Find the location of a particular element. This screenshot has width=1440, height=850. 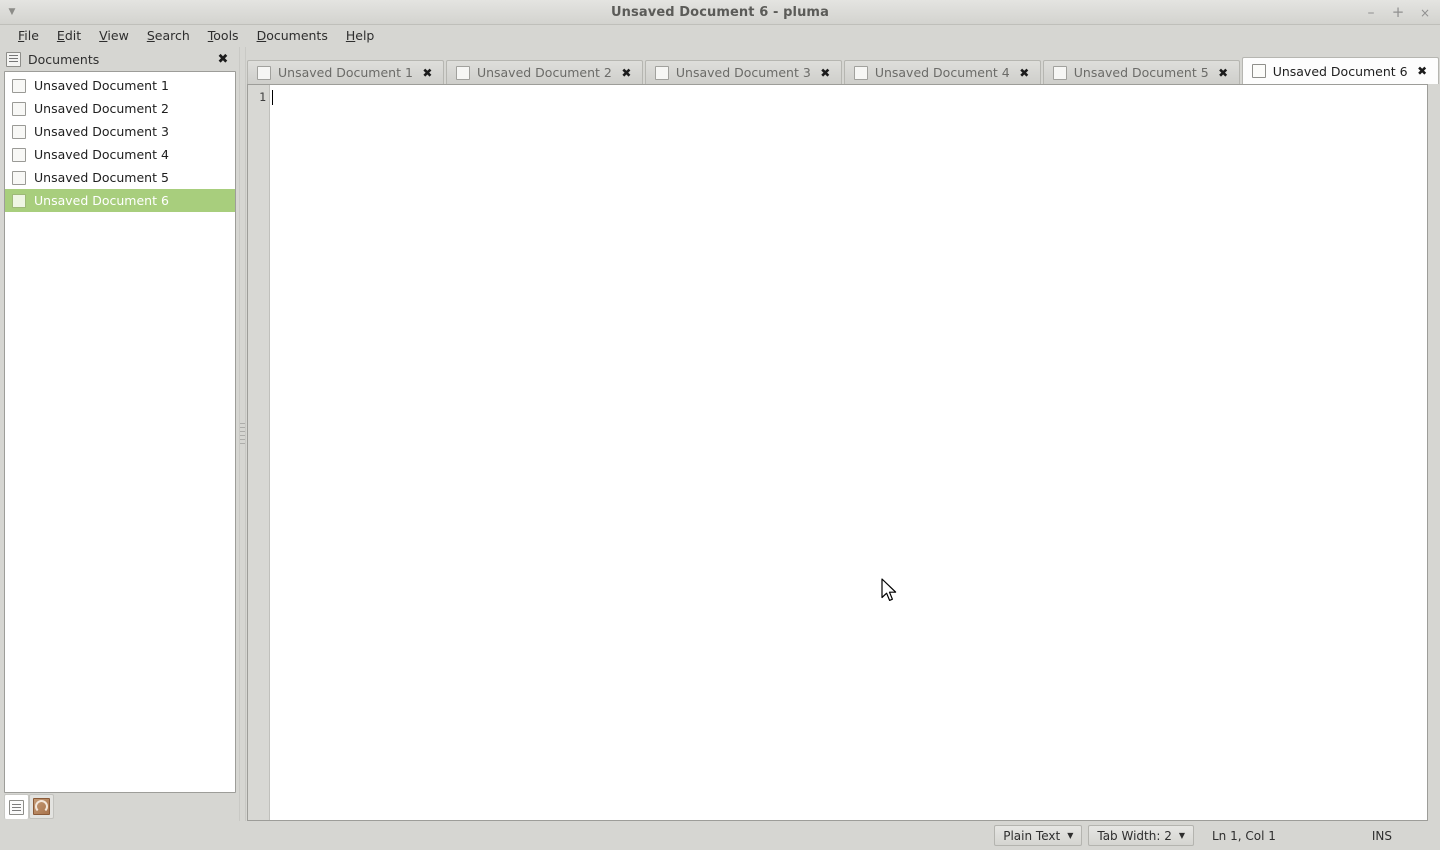

documents-panel-icon is located at coordinates (13, 59).